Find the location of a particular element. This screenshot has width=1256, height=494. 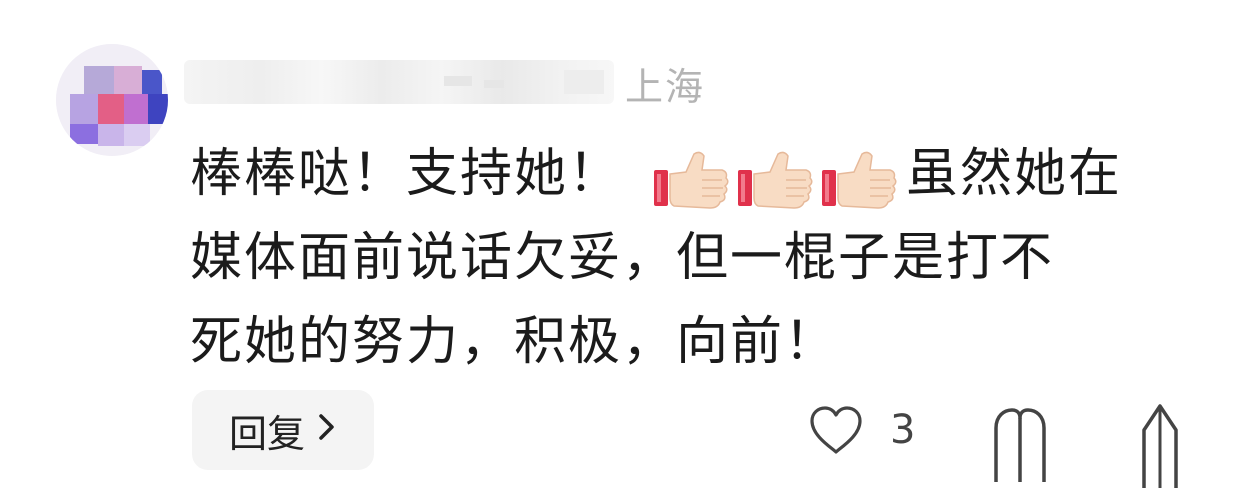

share-icon is located at coordinates (1161, 447).